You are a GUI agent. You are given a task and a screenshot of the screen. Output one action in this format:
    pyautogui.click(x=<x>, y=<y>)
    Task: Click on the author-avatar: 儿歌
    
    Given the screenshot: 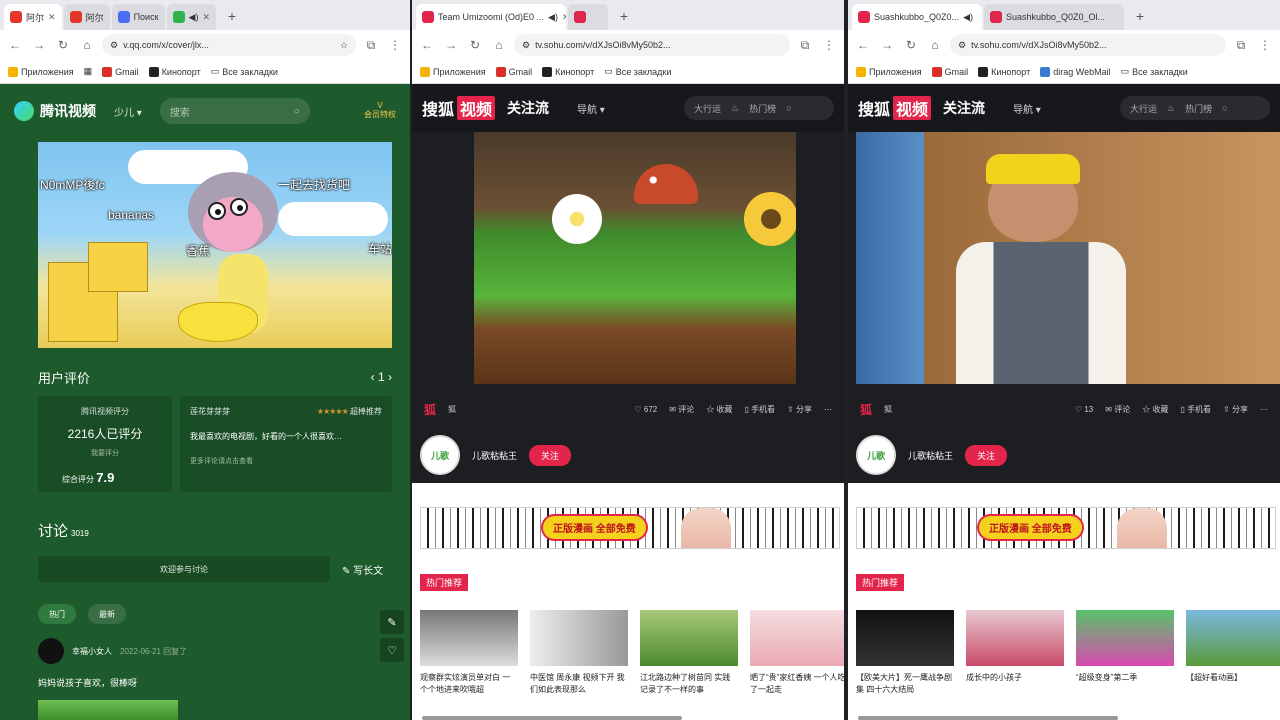 What is the action you would take?
    pyautogui.click(x=876, y=455)
    